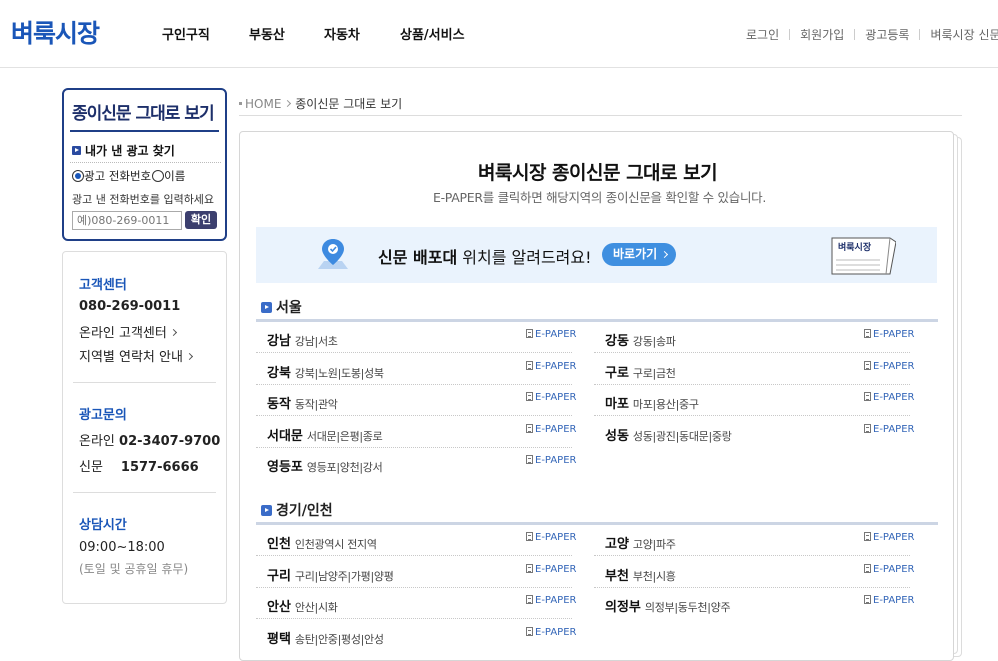 The width and height of the screenshot is (998, 661). Describe the element at coordinates (617, 436) in the screenshot. I see `region-name-label: 성동` at that location.